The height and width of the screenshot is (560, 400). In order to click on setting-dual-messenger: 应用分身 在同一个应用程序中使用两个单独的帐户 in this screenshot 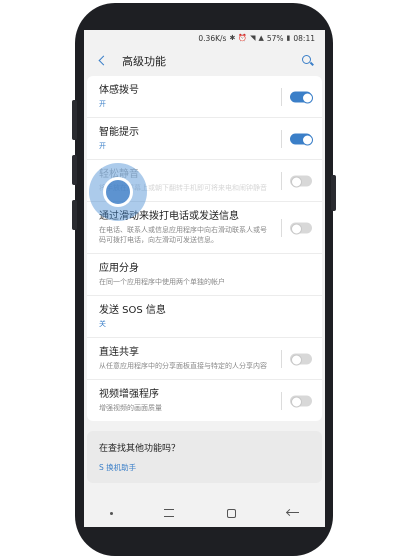, I will do `click(204, 275)`.